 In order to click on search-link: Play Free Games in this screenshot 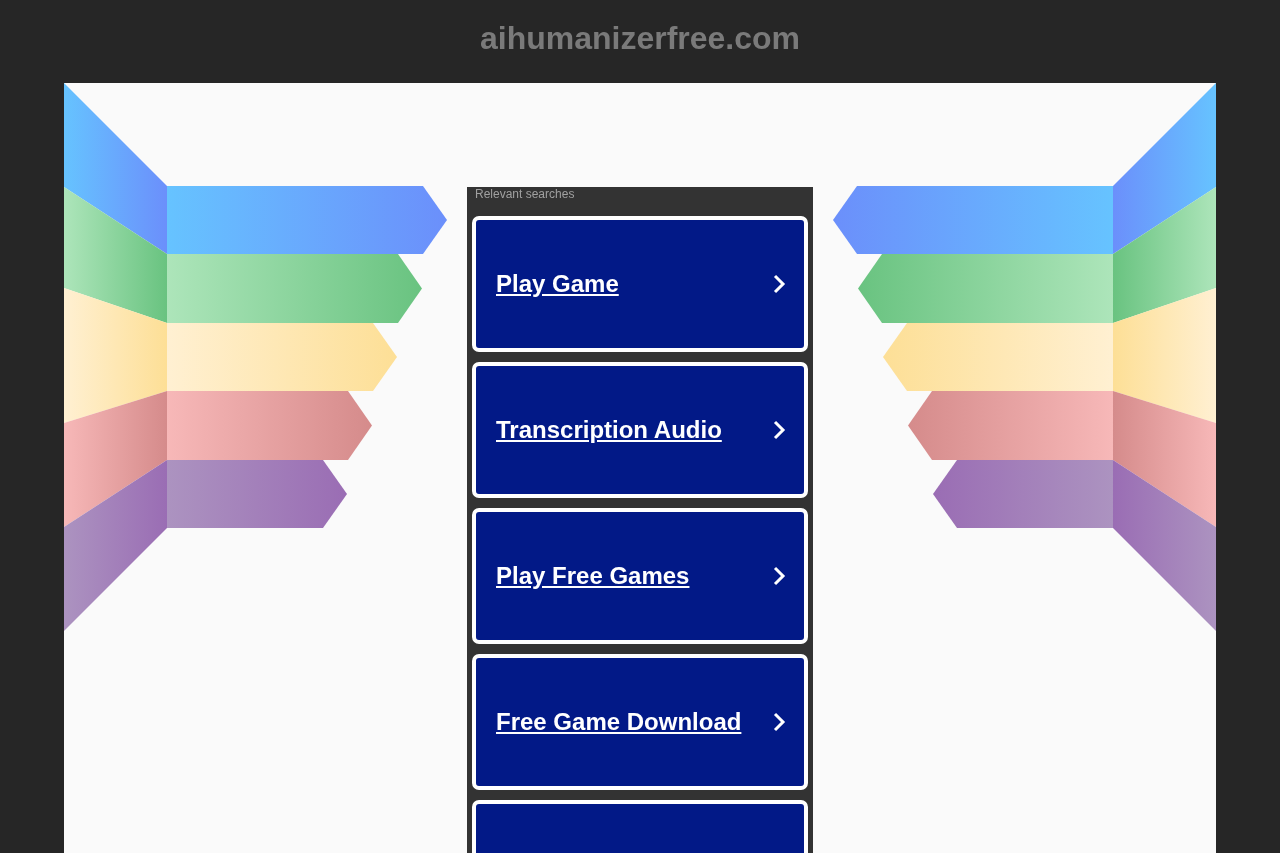, I will do `click(640, 576)`.